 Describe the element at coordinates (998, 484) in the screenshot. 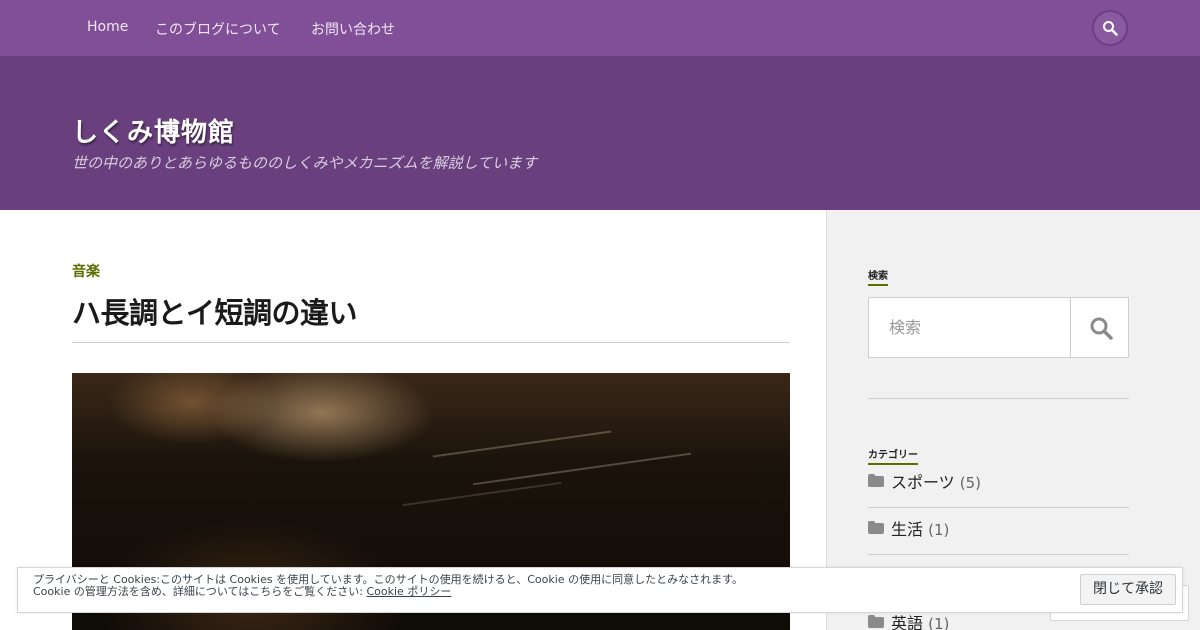

I see `category-item-sports: スポーツ (5)` at that location.